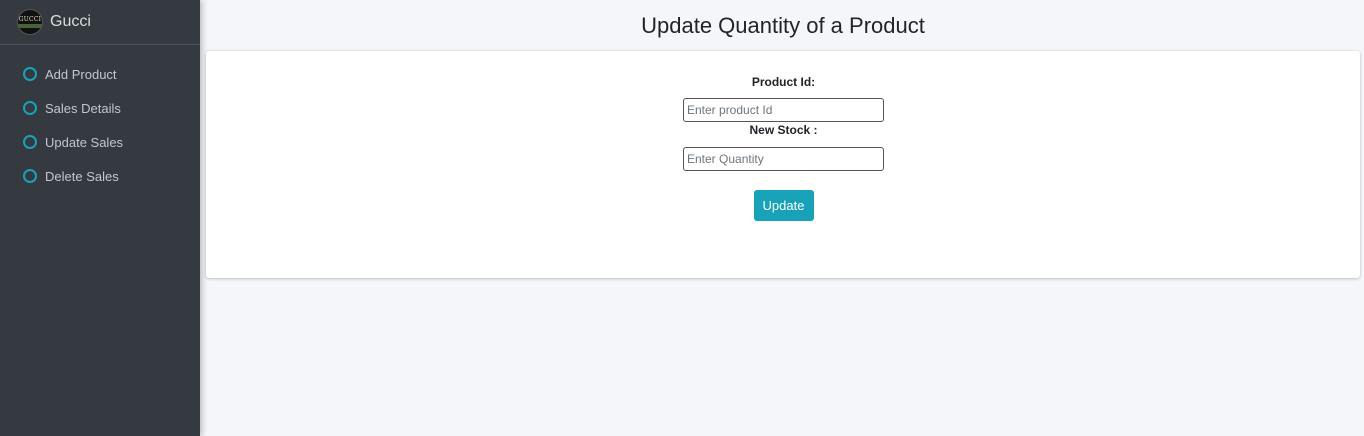  Describe the element at coordinates (783, 110) in the screenshot. I see `product-id-input` at that location.